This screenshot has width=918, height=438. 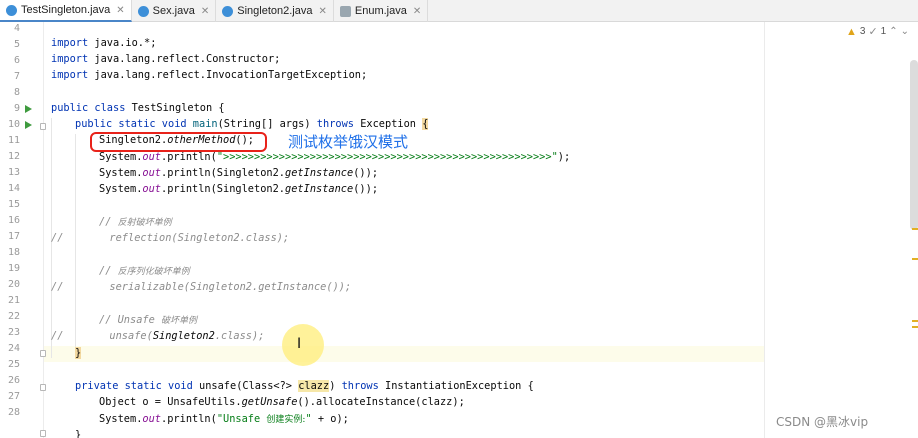 I want to click on line-number: 12, so click(x=13, y=156).